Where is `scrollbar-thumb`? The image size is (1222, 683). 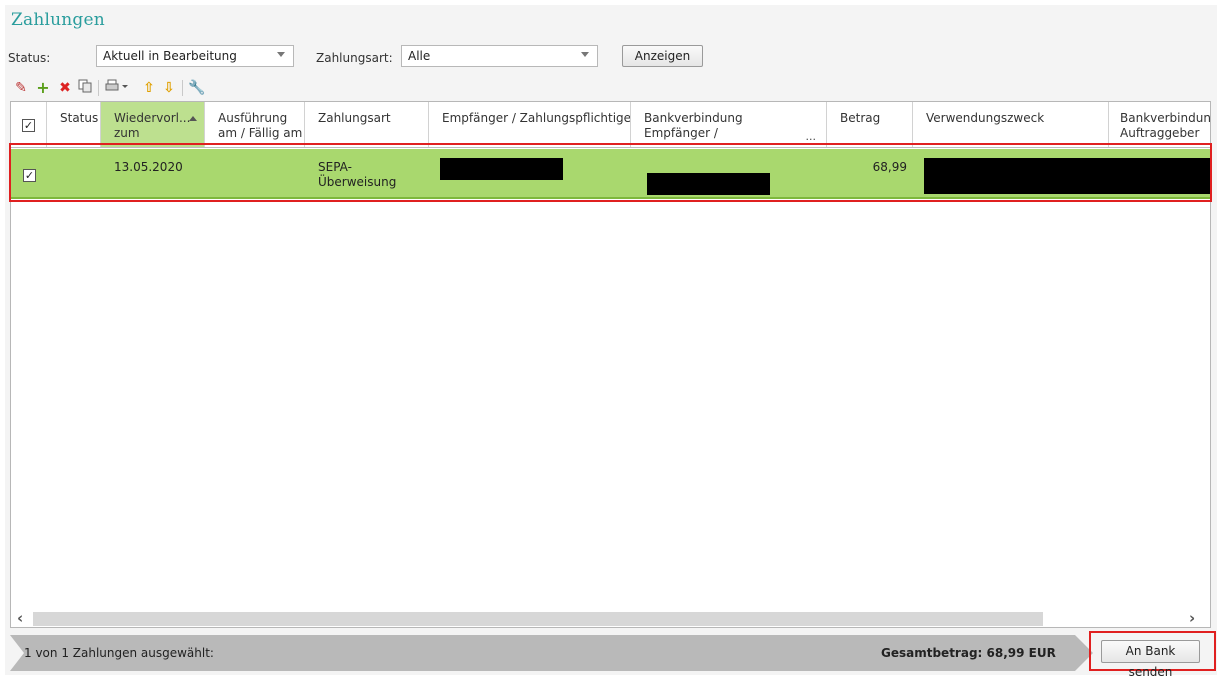
scrollbar-thumb is located at coordinates (538, 619).